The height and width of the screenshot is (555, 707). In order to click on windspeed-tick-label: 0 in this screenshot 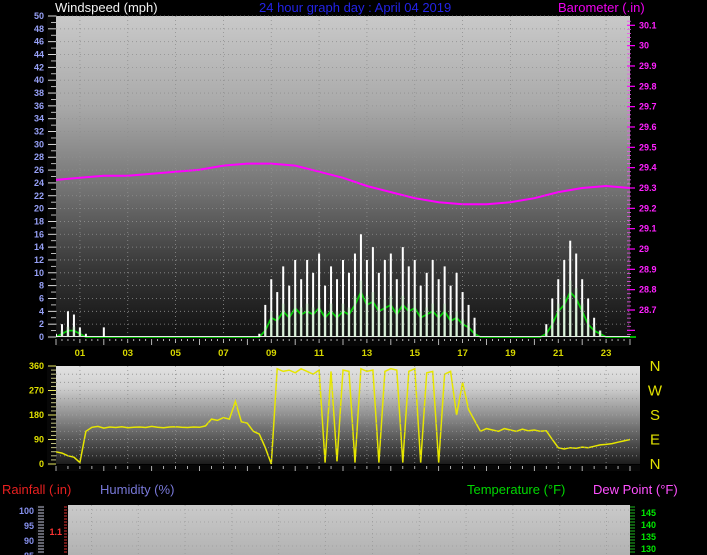, I will do `click(41, 337)`.